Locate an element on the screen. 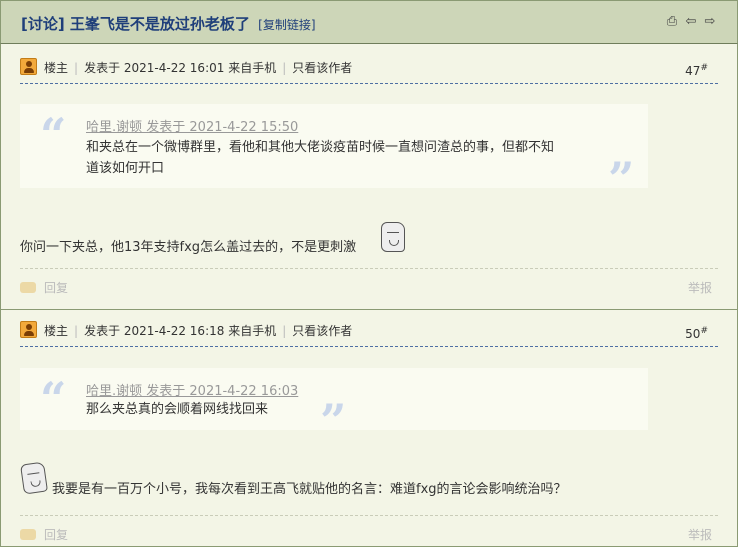 The image size is (738, 547). post-content: 你问一下夹总，他13年支持fxg怎么盖过去的，不是更刺激 is located at coordinates (188, 247).